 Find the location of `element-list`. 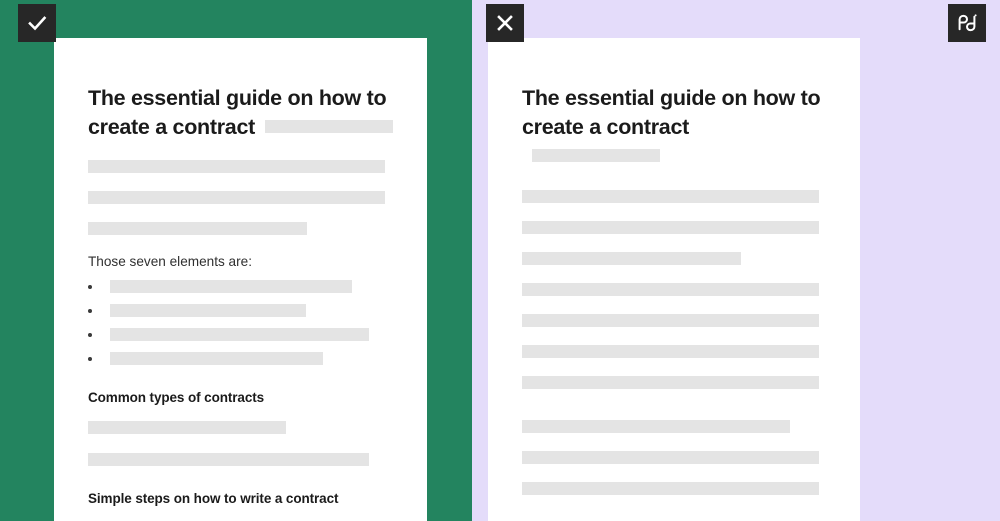

element-list is located at coordinates (240, 322).